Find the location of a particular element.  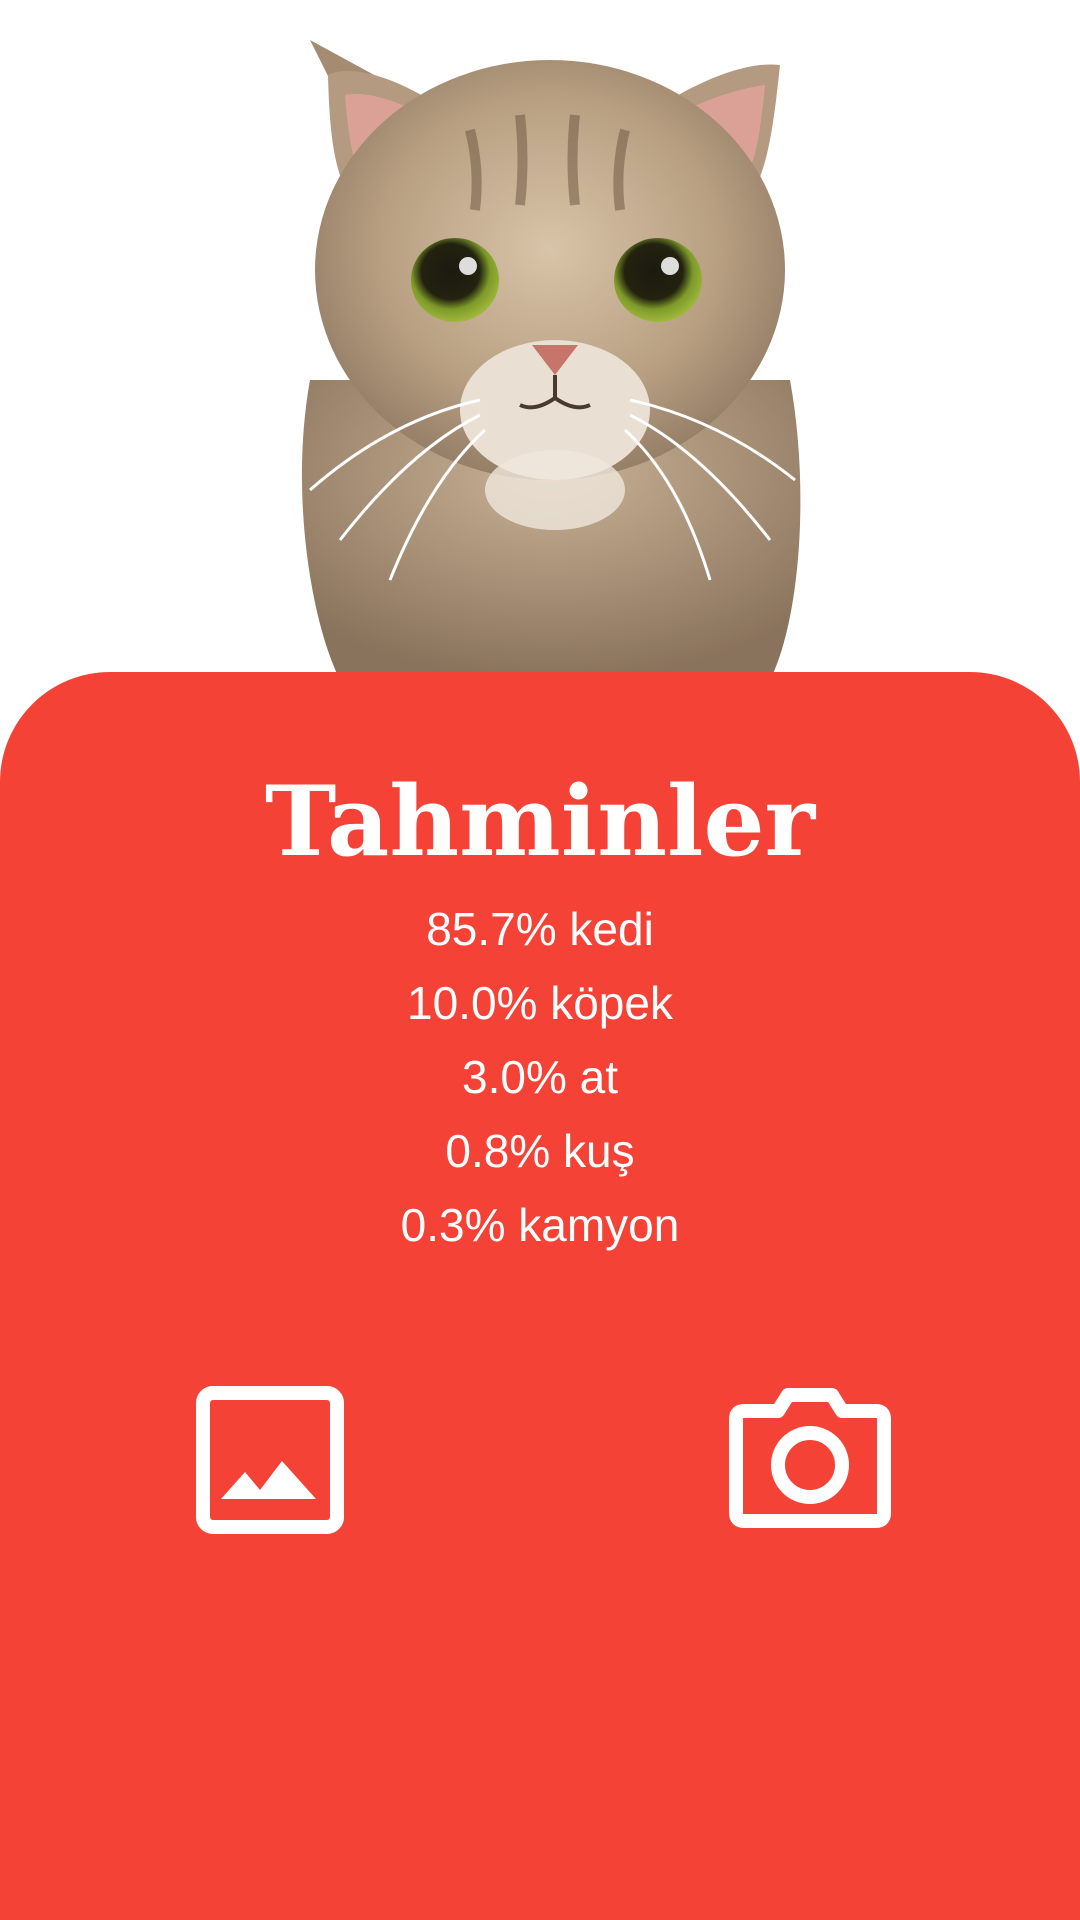

take-photo-button is located at coordinates (810, 1455).